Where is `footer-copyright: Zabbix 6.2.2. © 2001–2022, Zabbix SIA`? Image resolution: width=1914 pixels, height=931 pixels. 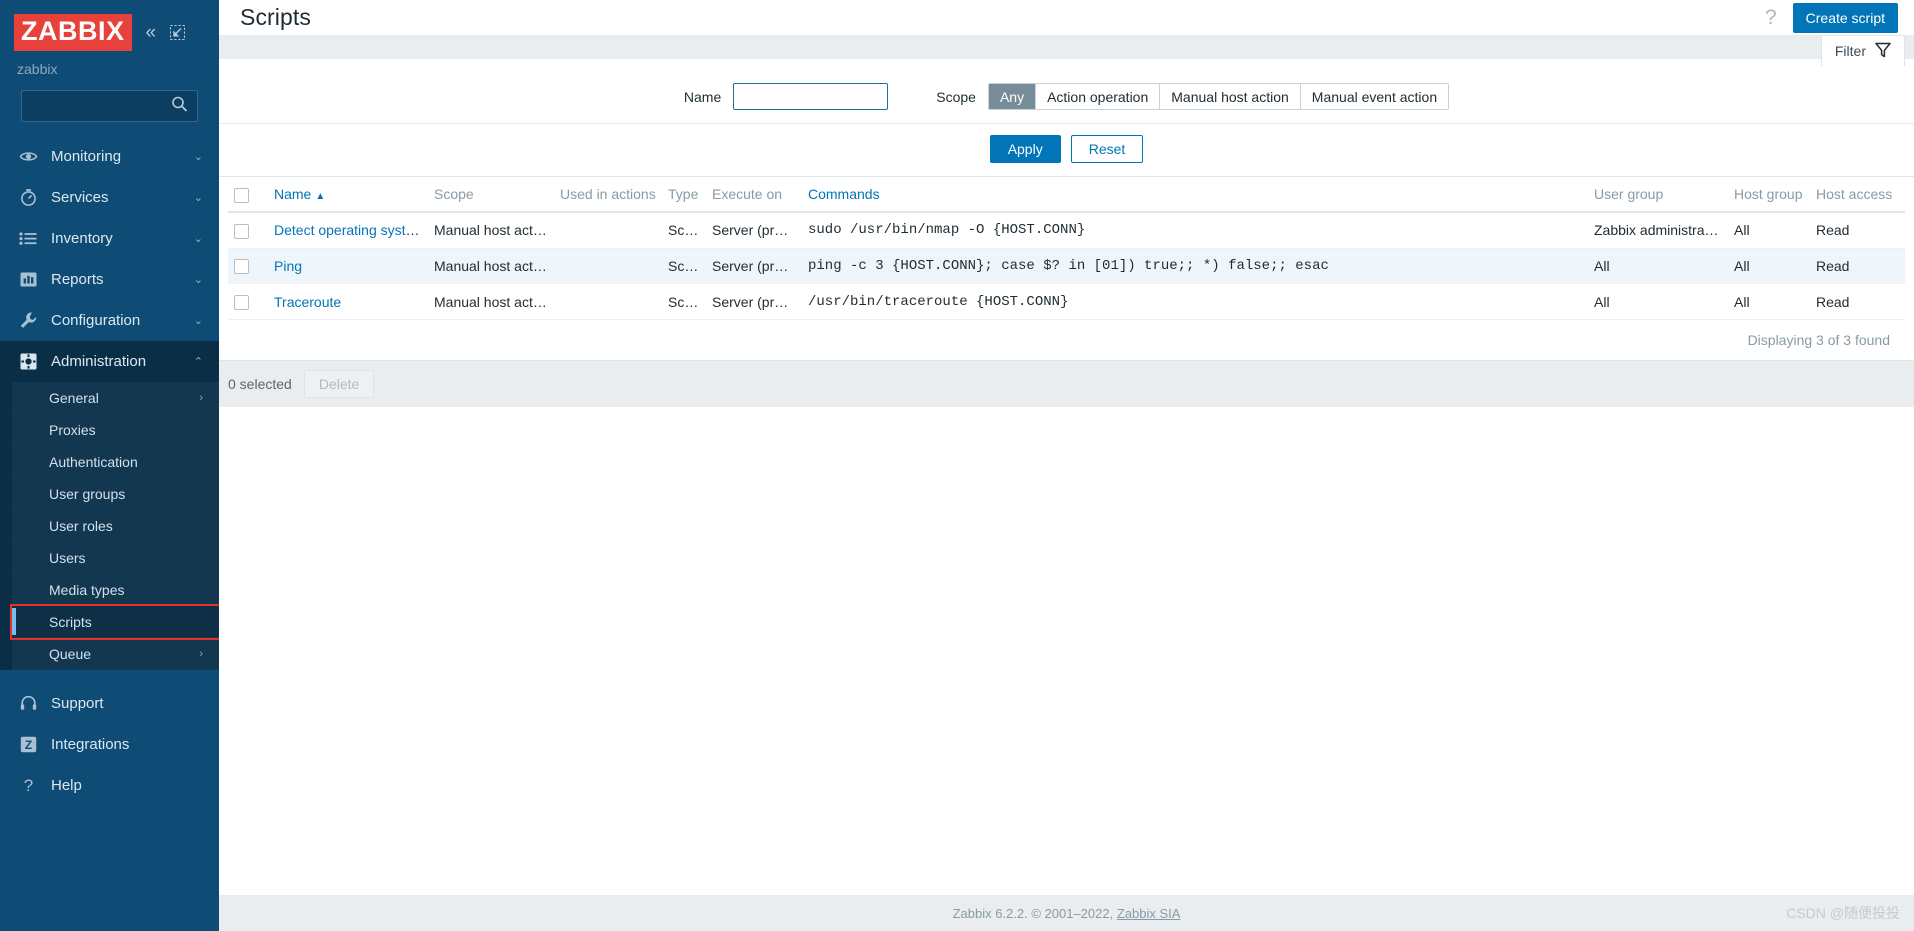
footer-copyright: Zabbix 6.2.2. © 2001–2022, Zabbix SIA is located at coordinates (1067, 913).